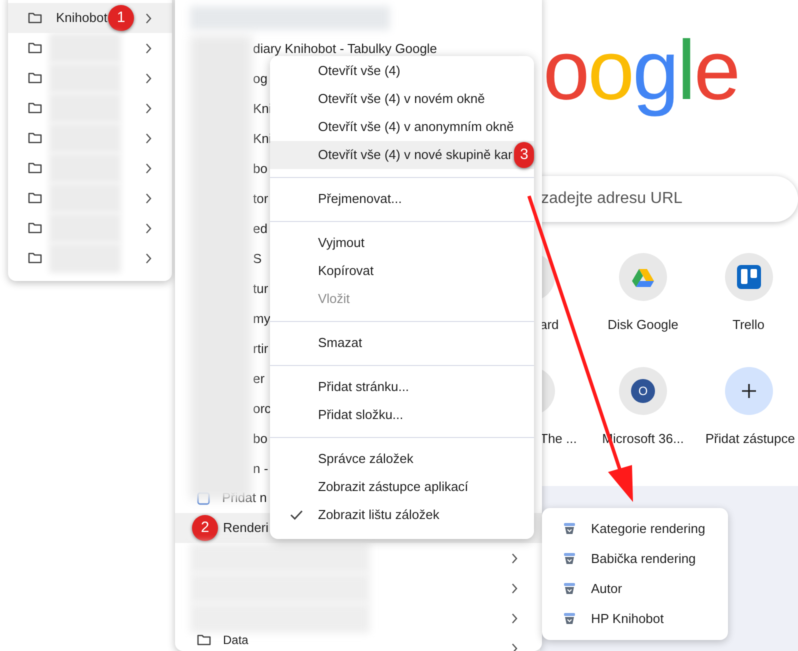  What do you see at coordinates (402, 127) in the screenshot?
I see `context-menu-item: Otevřít vše (4) v anonymním okně` at bounding box center [402, 127].